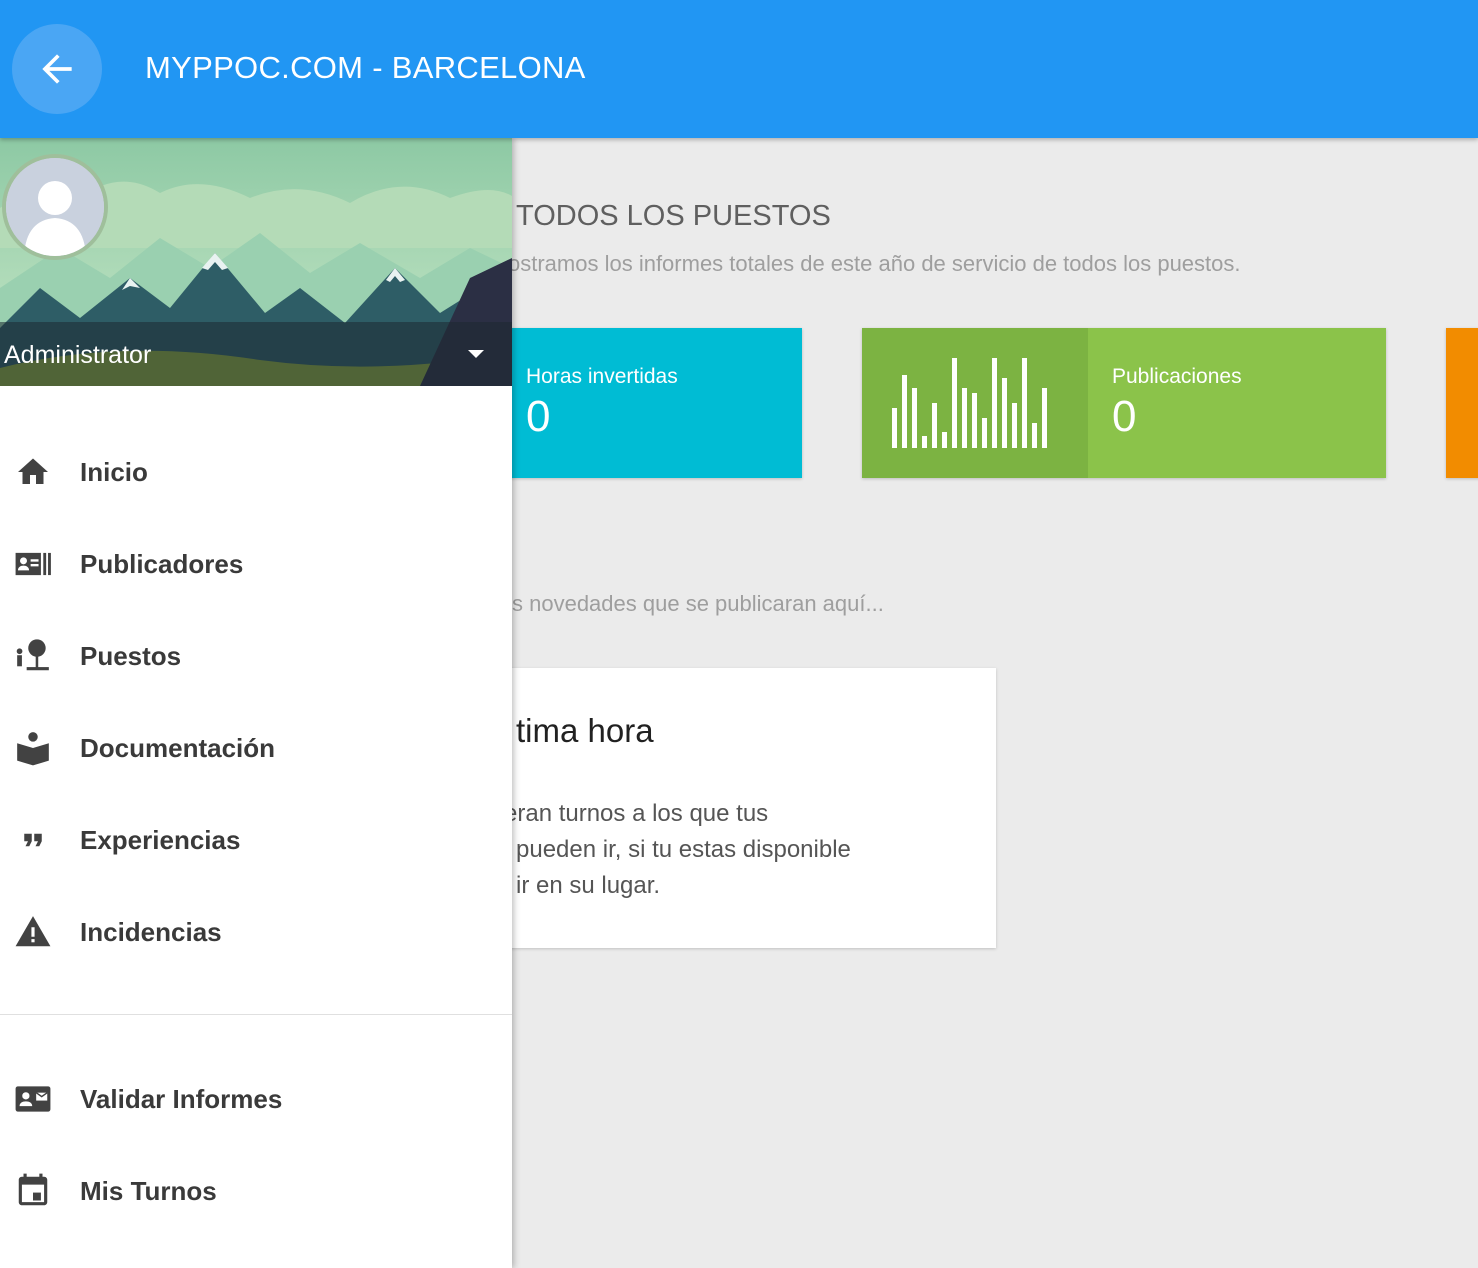  Describe the element at coordinates (673, 216) in the screenshot. I see `section-title: TODOS LOS PUESTOS` at that location.